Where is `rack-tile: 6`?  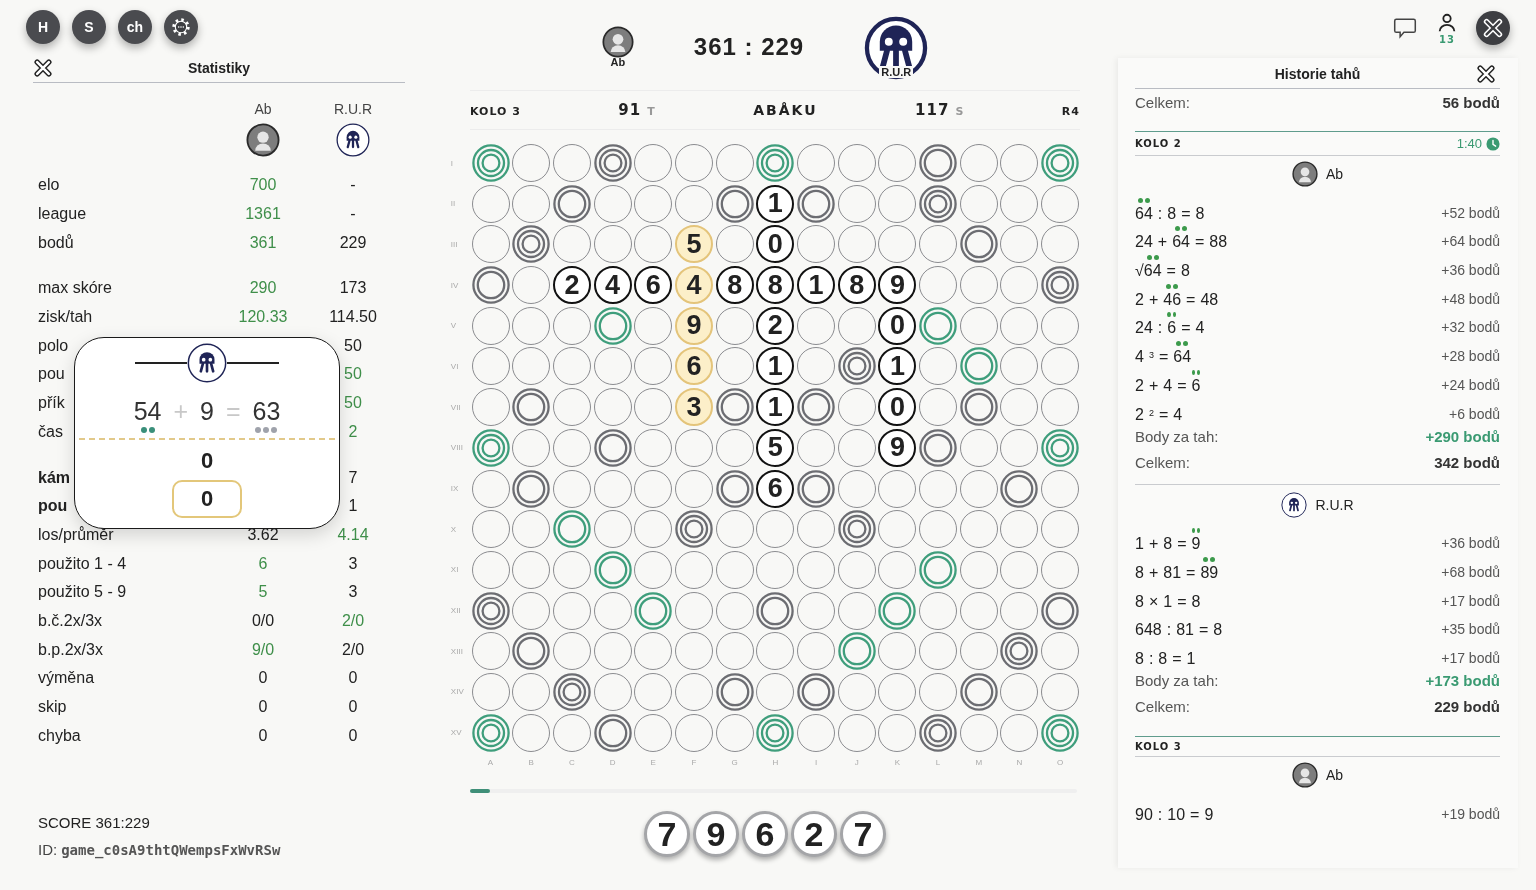 rack-tile: 6 is located at coordinates (765, 834).